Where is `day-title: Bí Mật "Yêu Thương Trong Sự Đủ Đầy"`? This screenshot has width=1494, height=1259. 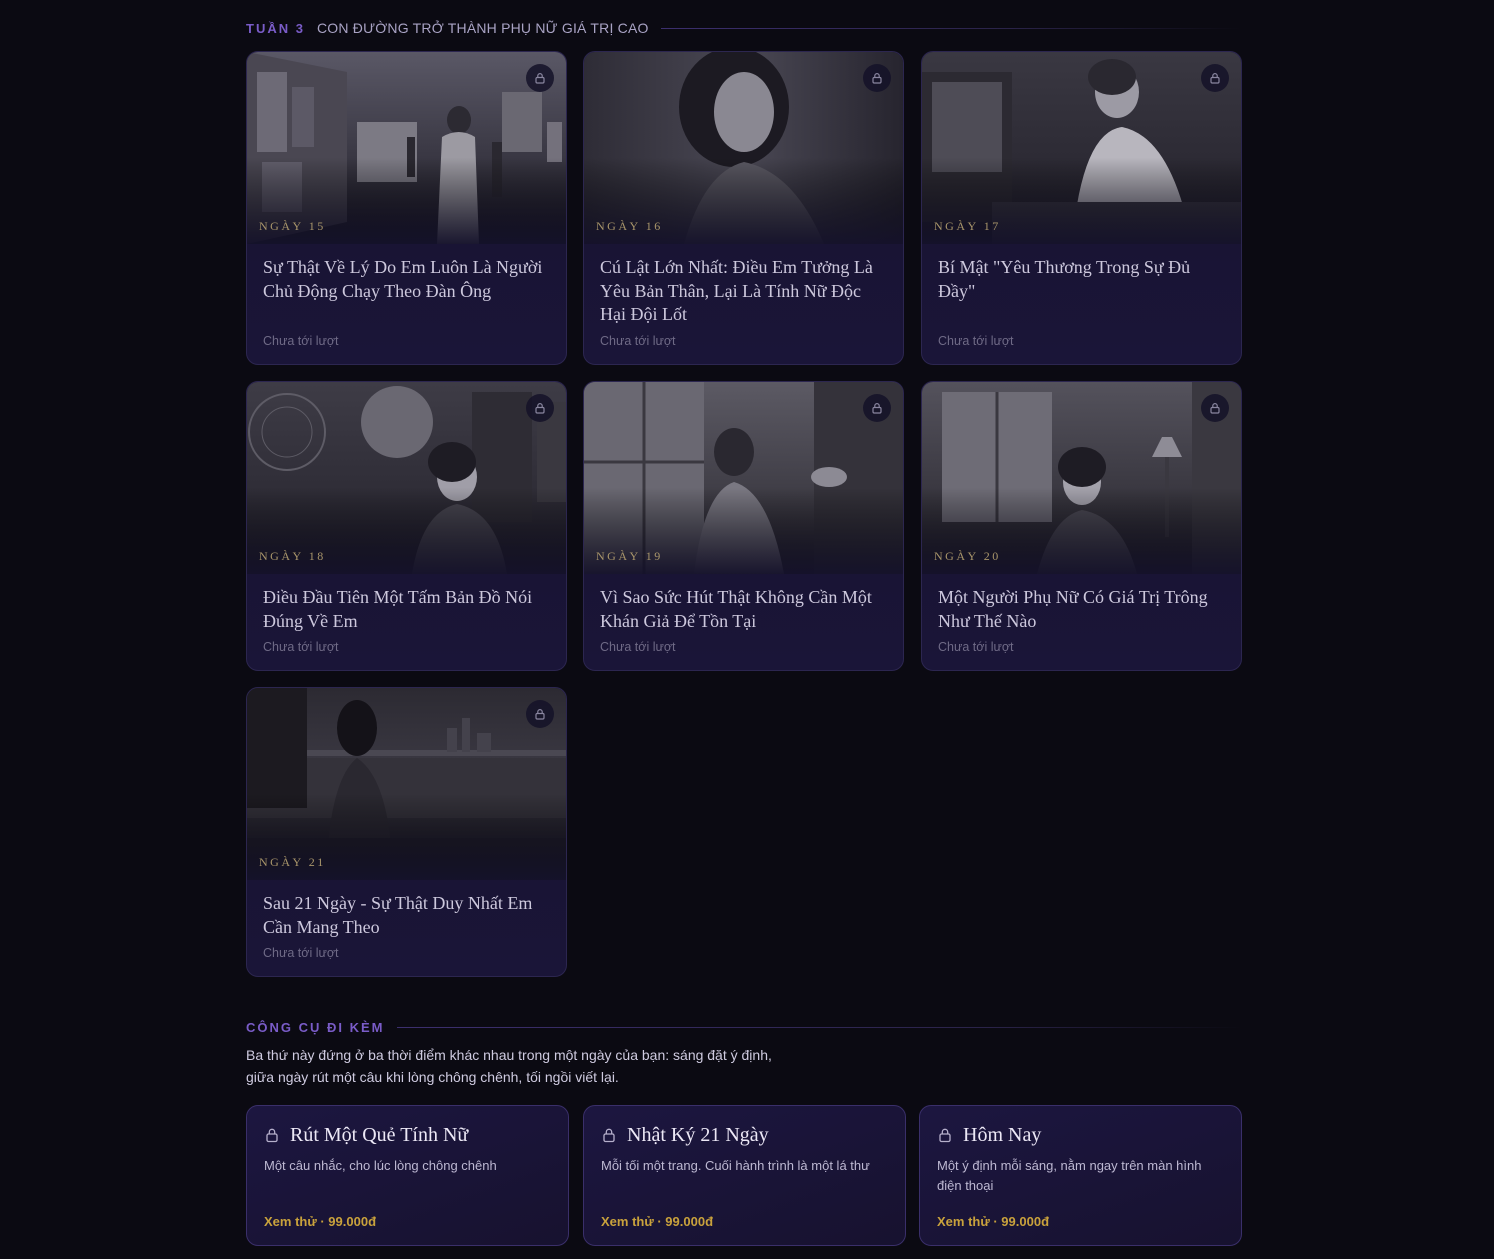
day-title: Bí Mật "Yêu Thương Trong Sự Đủ Đầy" is located at coordinates (1064, 279).